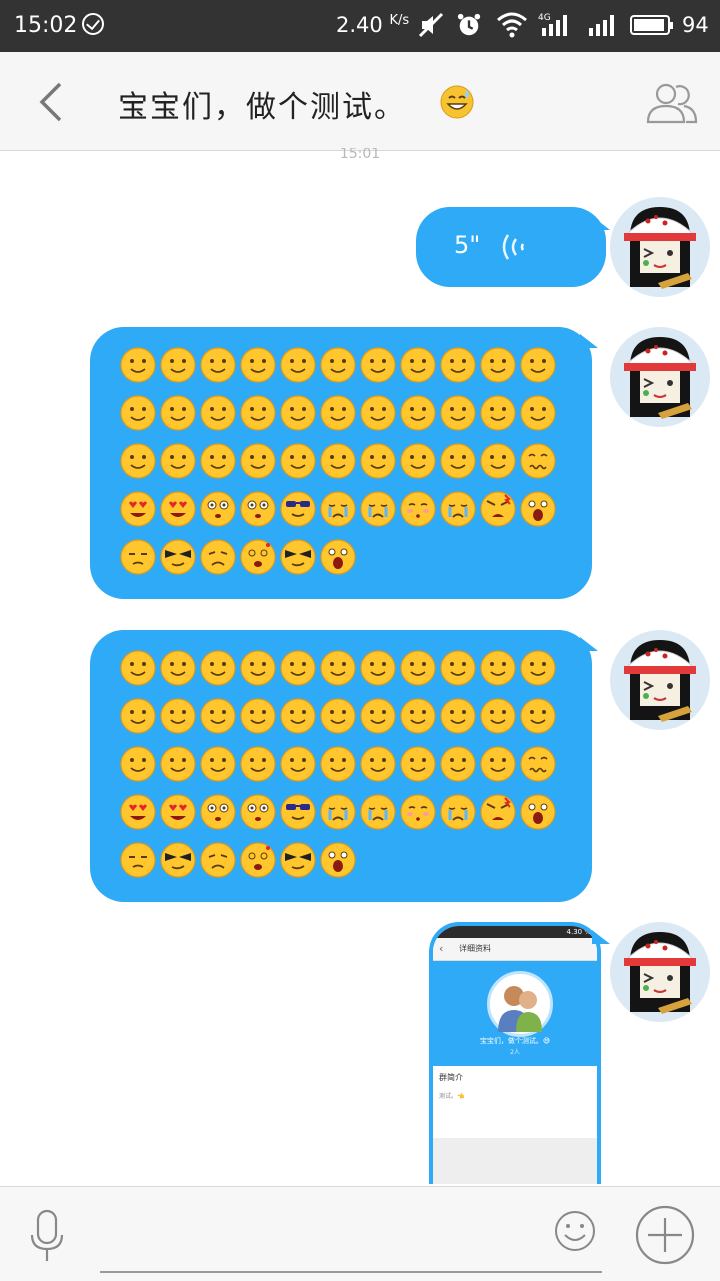  I want to click on emoji-grid, so click(348, 467).